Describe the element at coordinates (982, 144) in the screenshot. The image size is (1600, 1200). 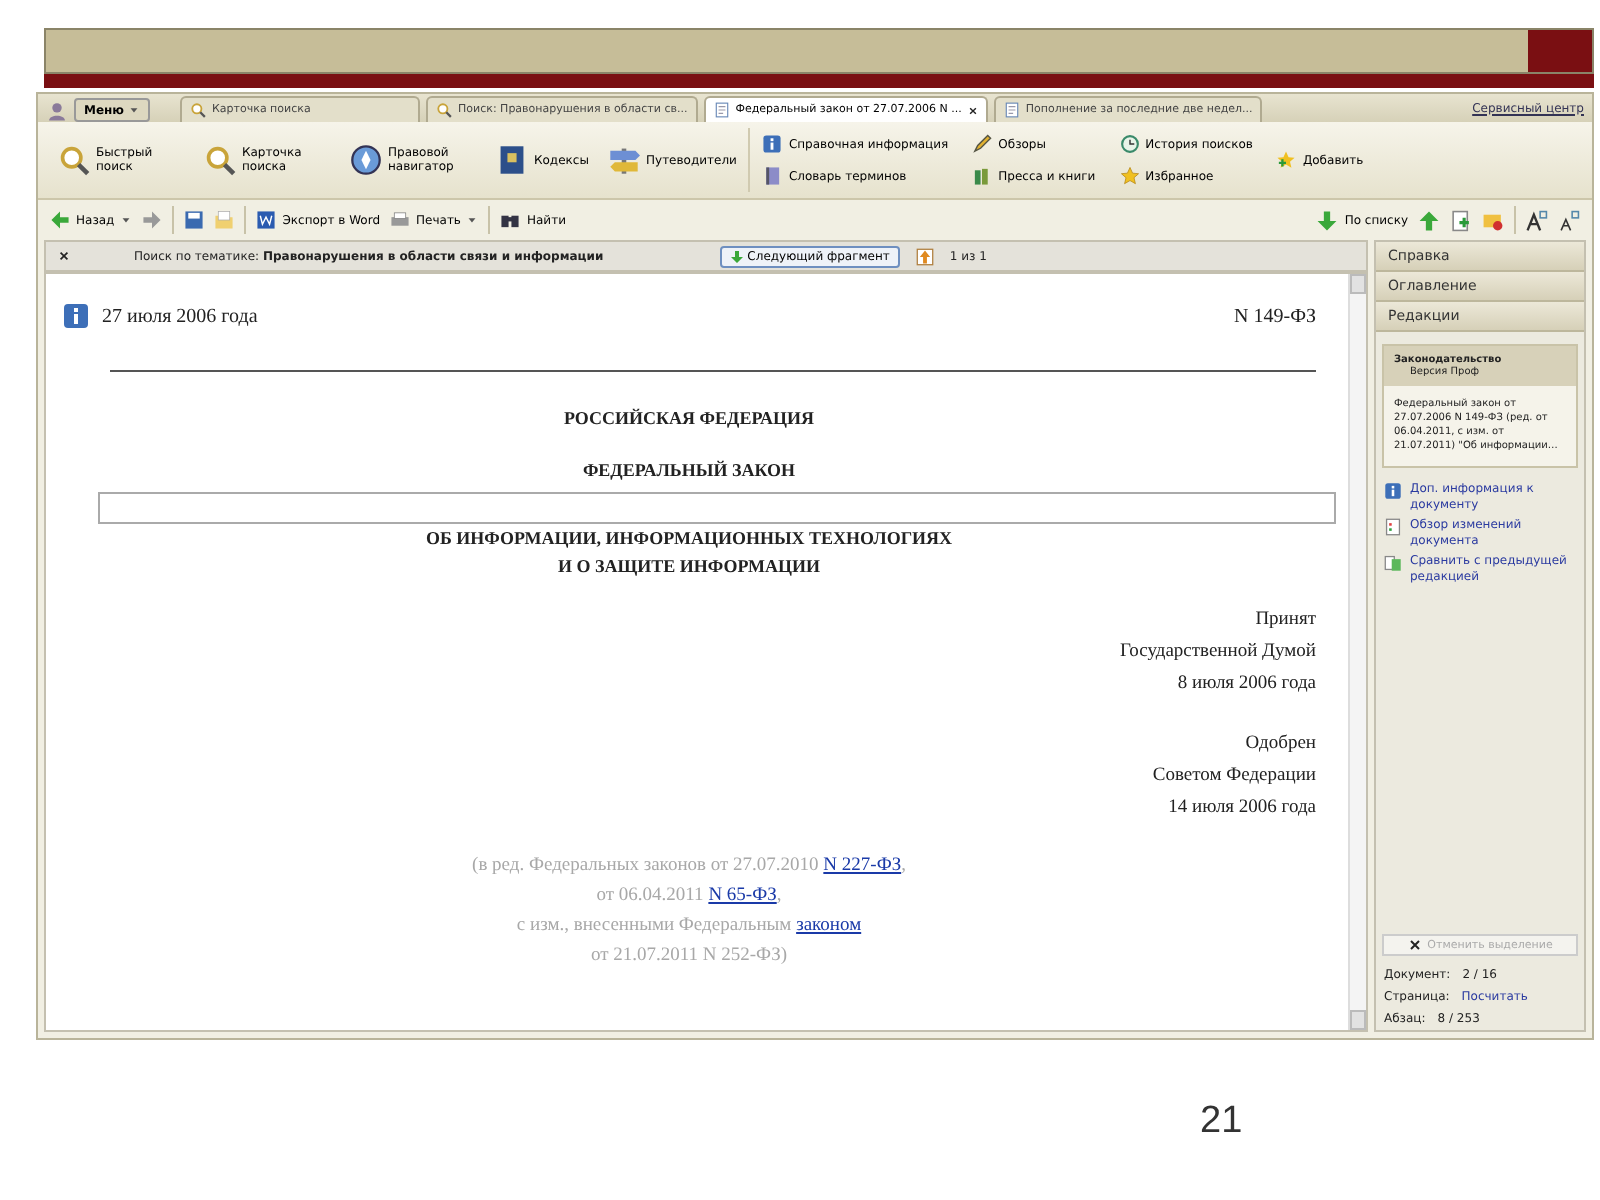
I see `pencil-icon` at that location.